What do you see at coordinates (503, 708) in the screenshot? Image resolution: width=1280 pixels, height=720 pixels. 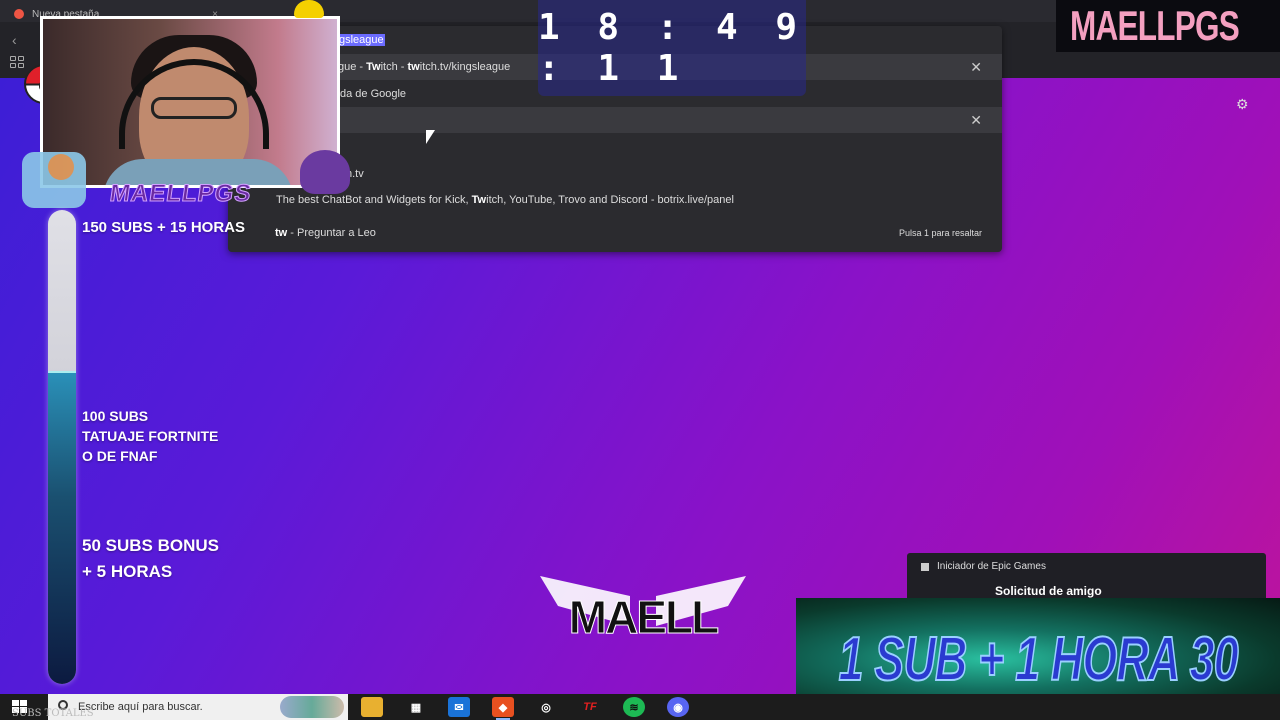 I see `brave-icon: ◆` at bounding box center [503, 708].